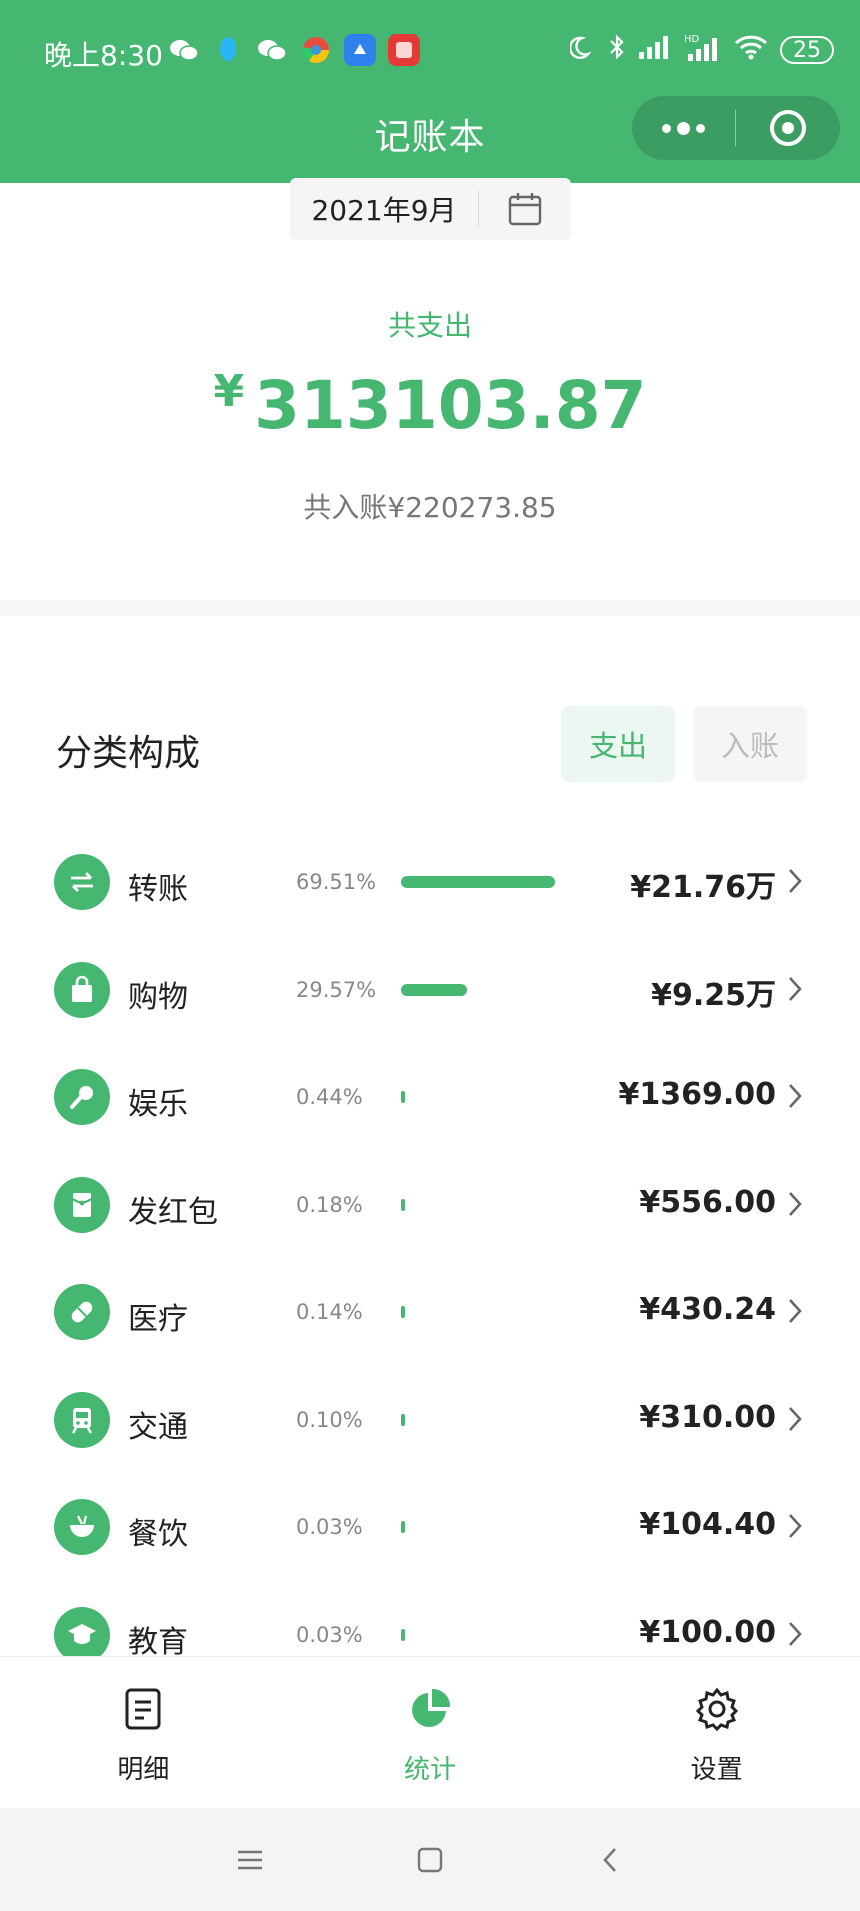 Image resolution: width=860 pixels, height=1911 pixels. Describe the element at coordinates (707, 1309) in the screenshot. I see `category-amount: ¥430.24` at that location.